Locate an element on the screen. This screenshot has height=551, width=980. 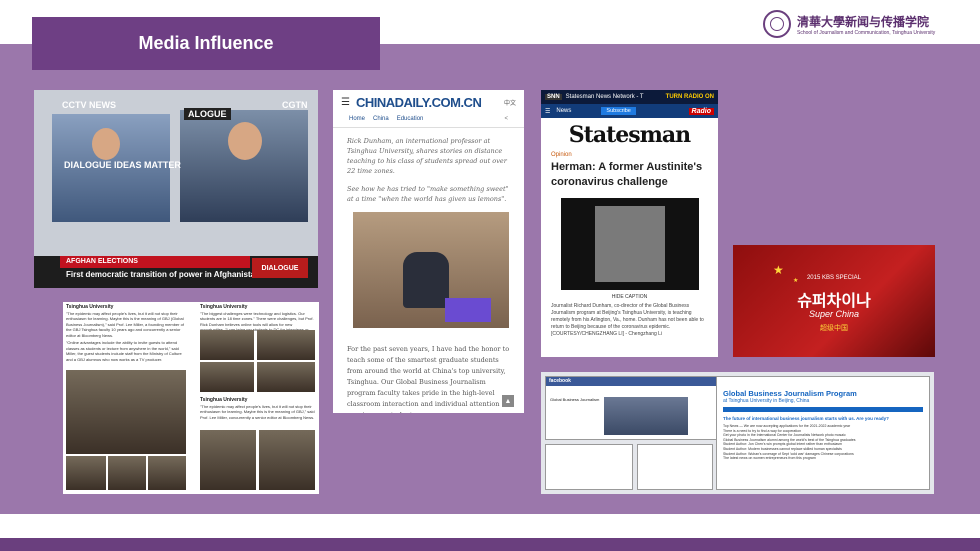
statesman-masthead: Statesman is located at coordinates (629, 135).